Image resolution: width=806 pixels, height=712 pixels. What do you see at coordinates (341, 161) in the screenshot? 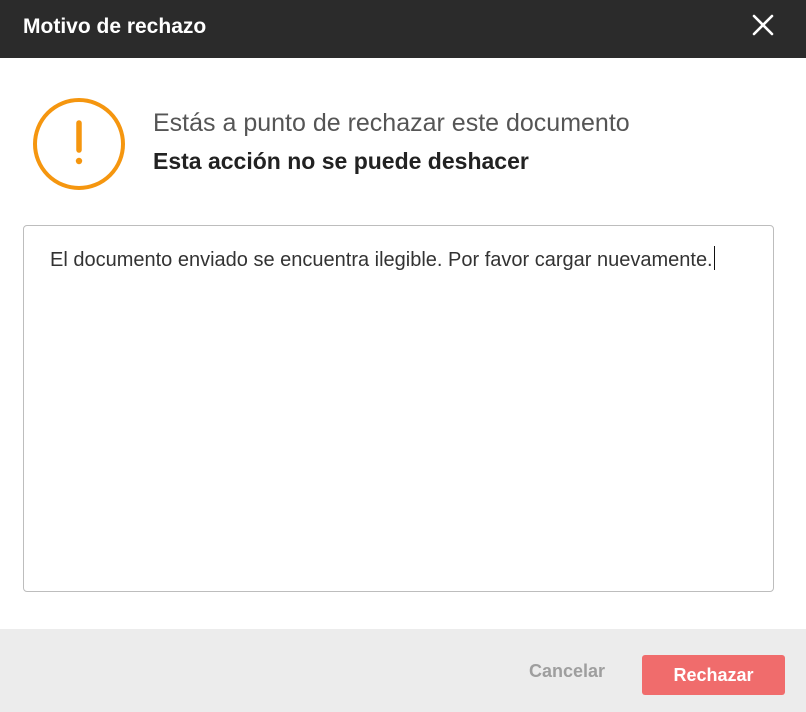
I see `warning-emphasis: Esta acción no se puede deshacer` at bounding box center [341, 161].